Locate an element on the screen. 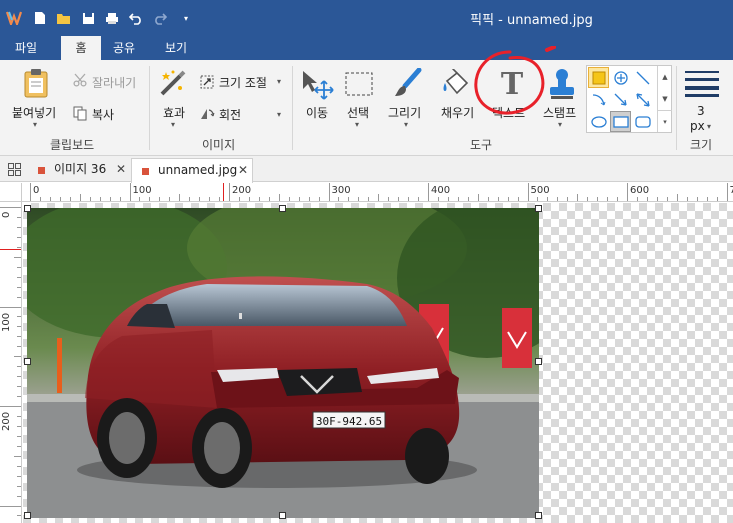 This screenshot has width=733, height=523. doc-tab-image-36: 이미지 36 ✕ is located at coordinates (79, 170).